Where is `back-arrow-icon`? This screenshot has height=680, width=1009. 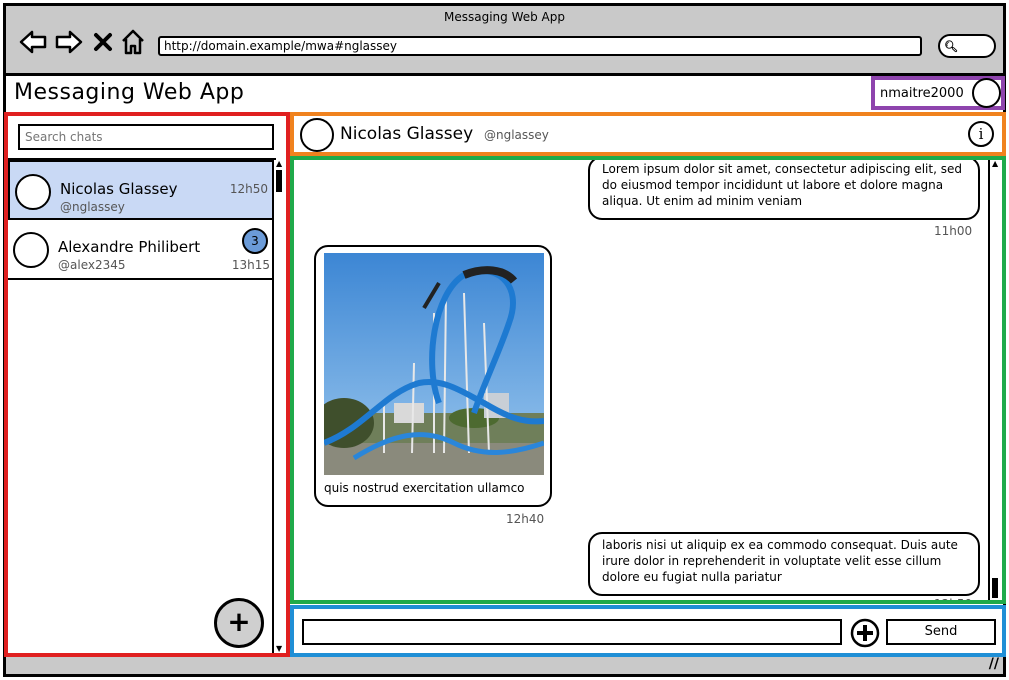 back-arrow-icon is located at coordinates (33, 42).